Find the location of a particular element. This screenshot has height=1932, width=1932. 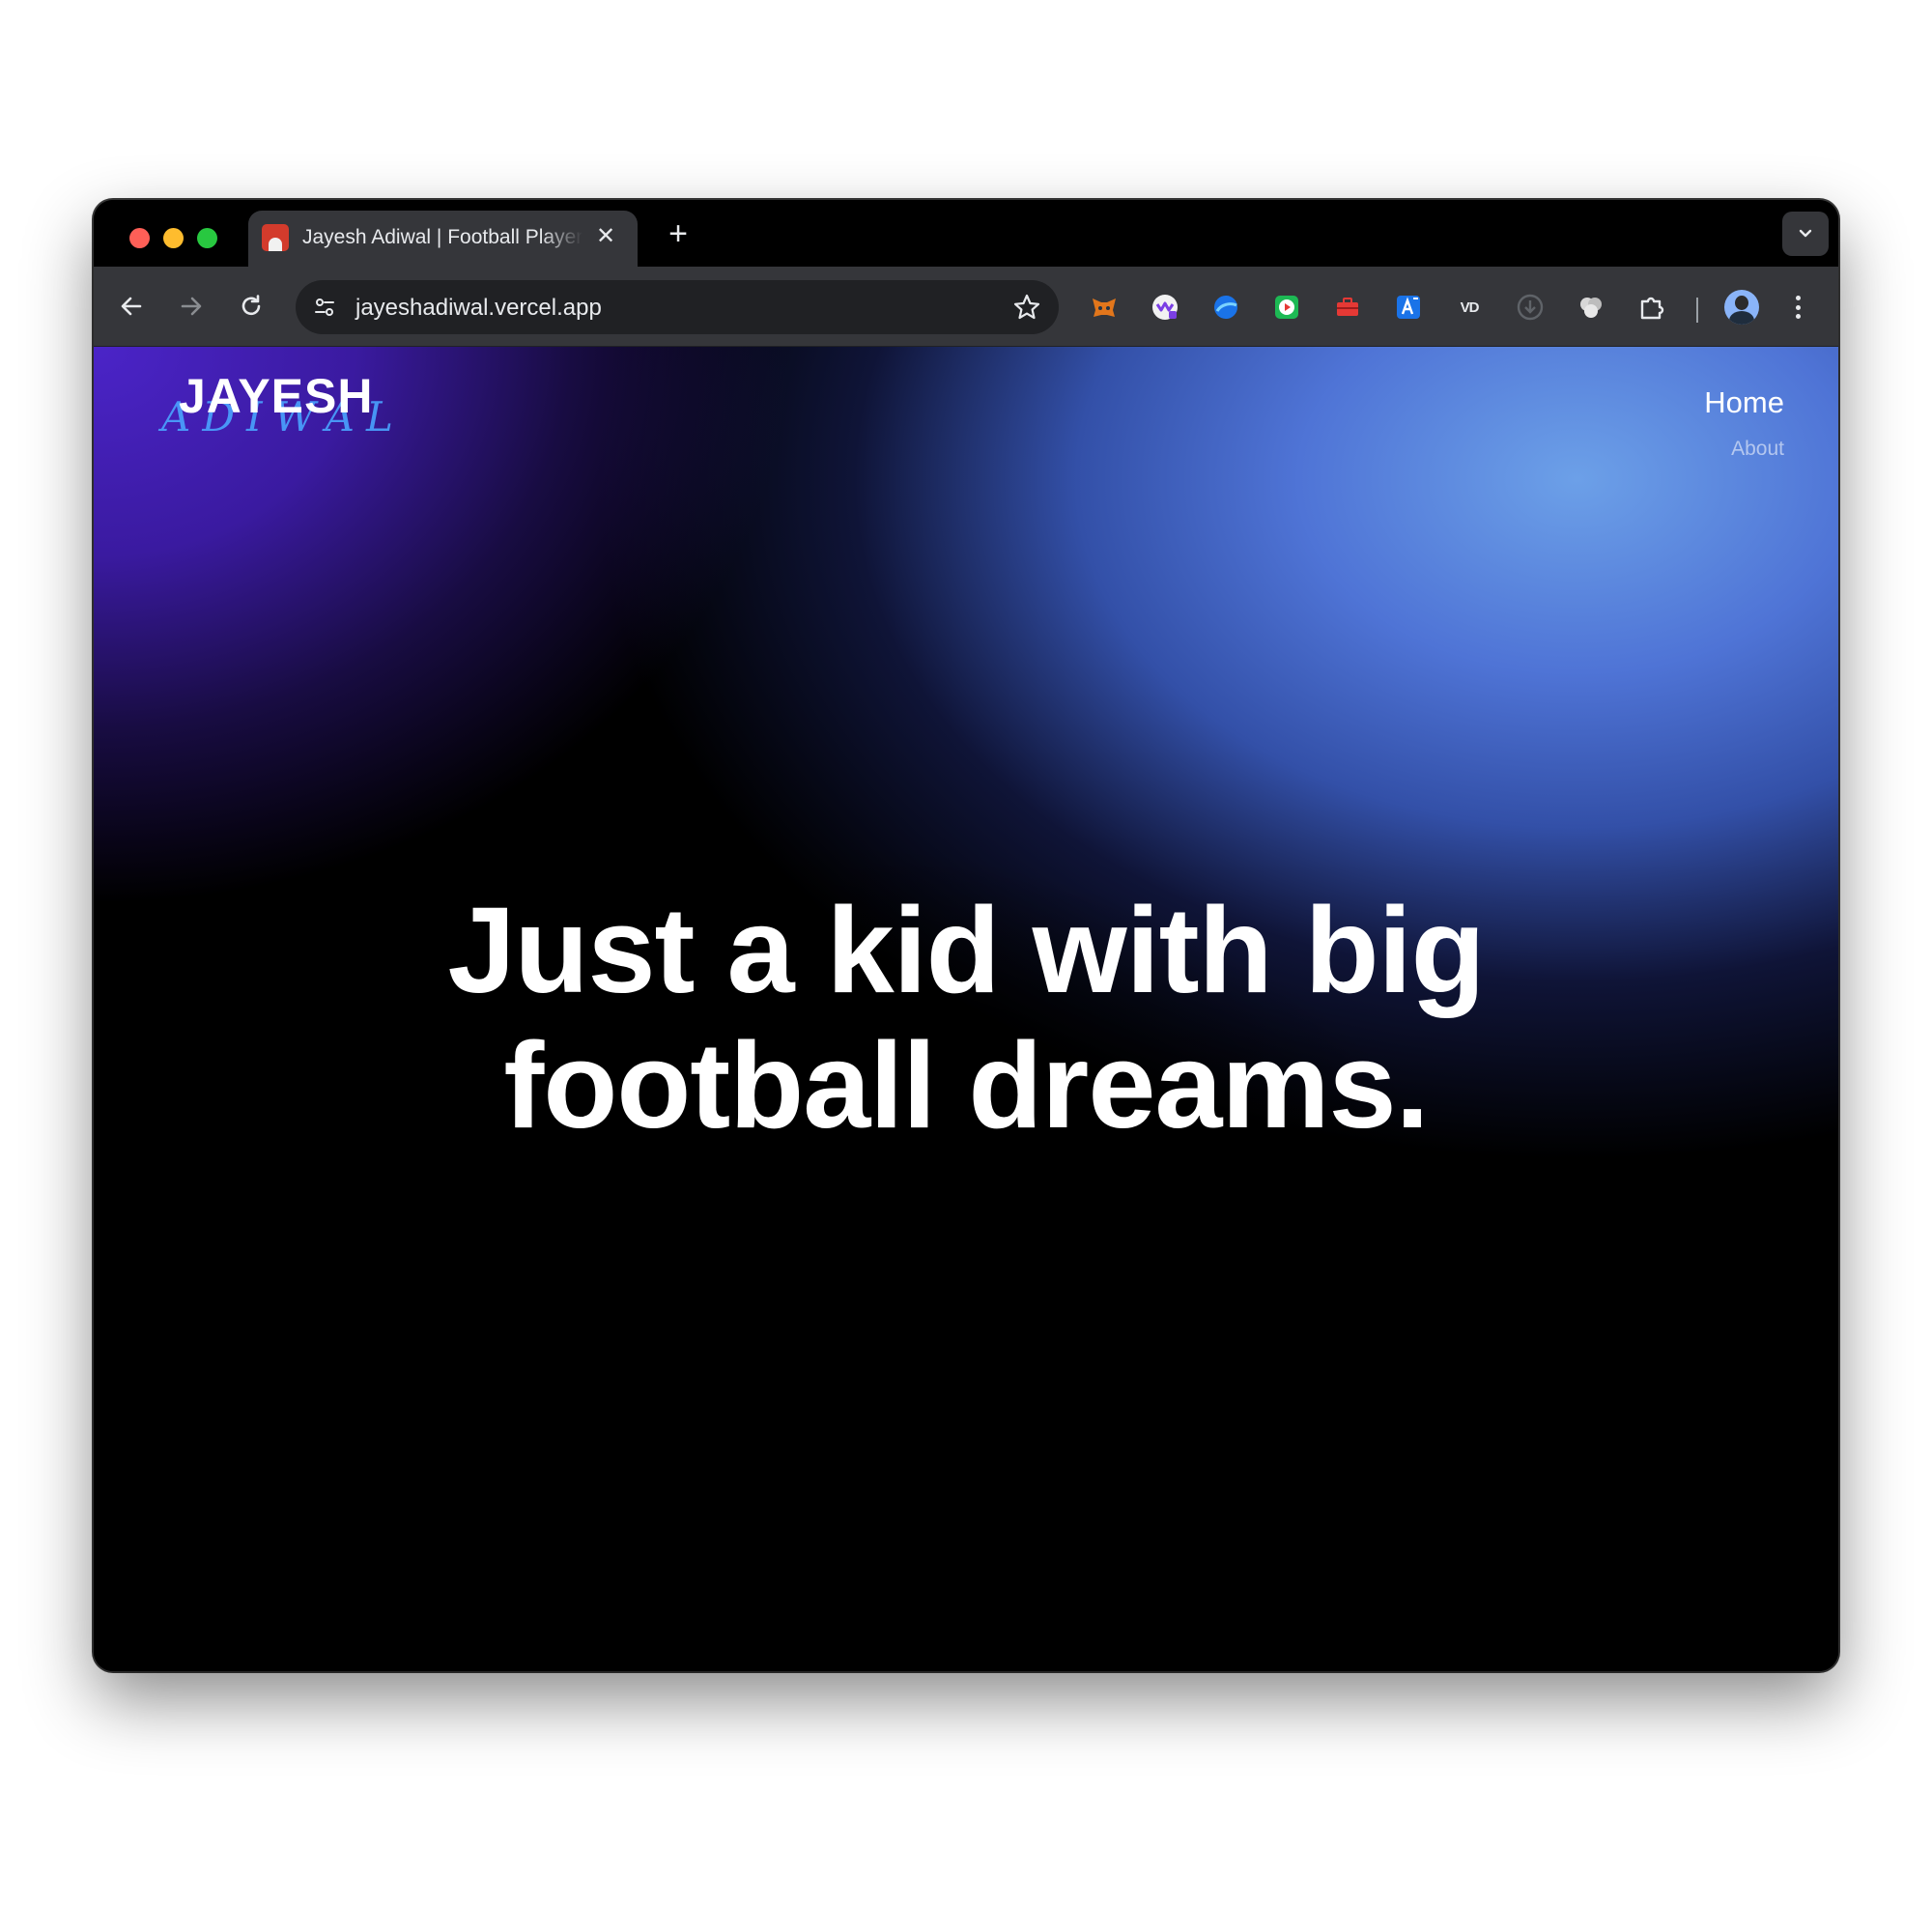

tab-strip: Jayesh Adiwal | Football Player ✕ + is located at coordinates (966, 233).